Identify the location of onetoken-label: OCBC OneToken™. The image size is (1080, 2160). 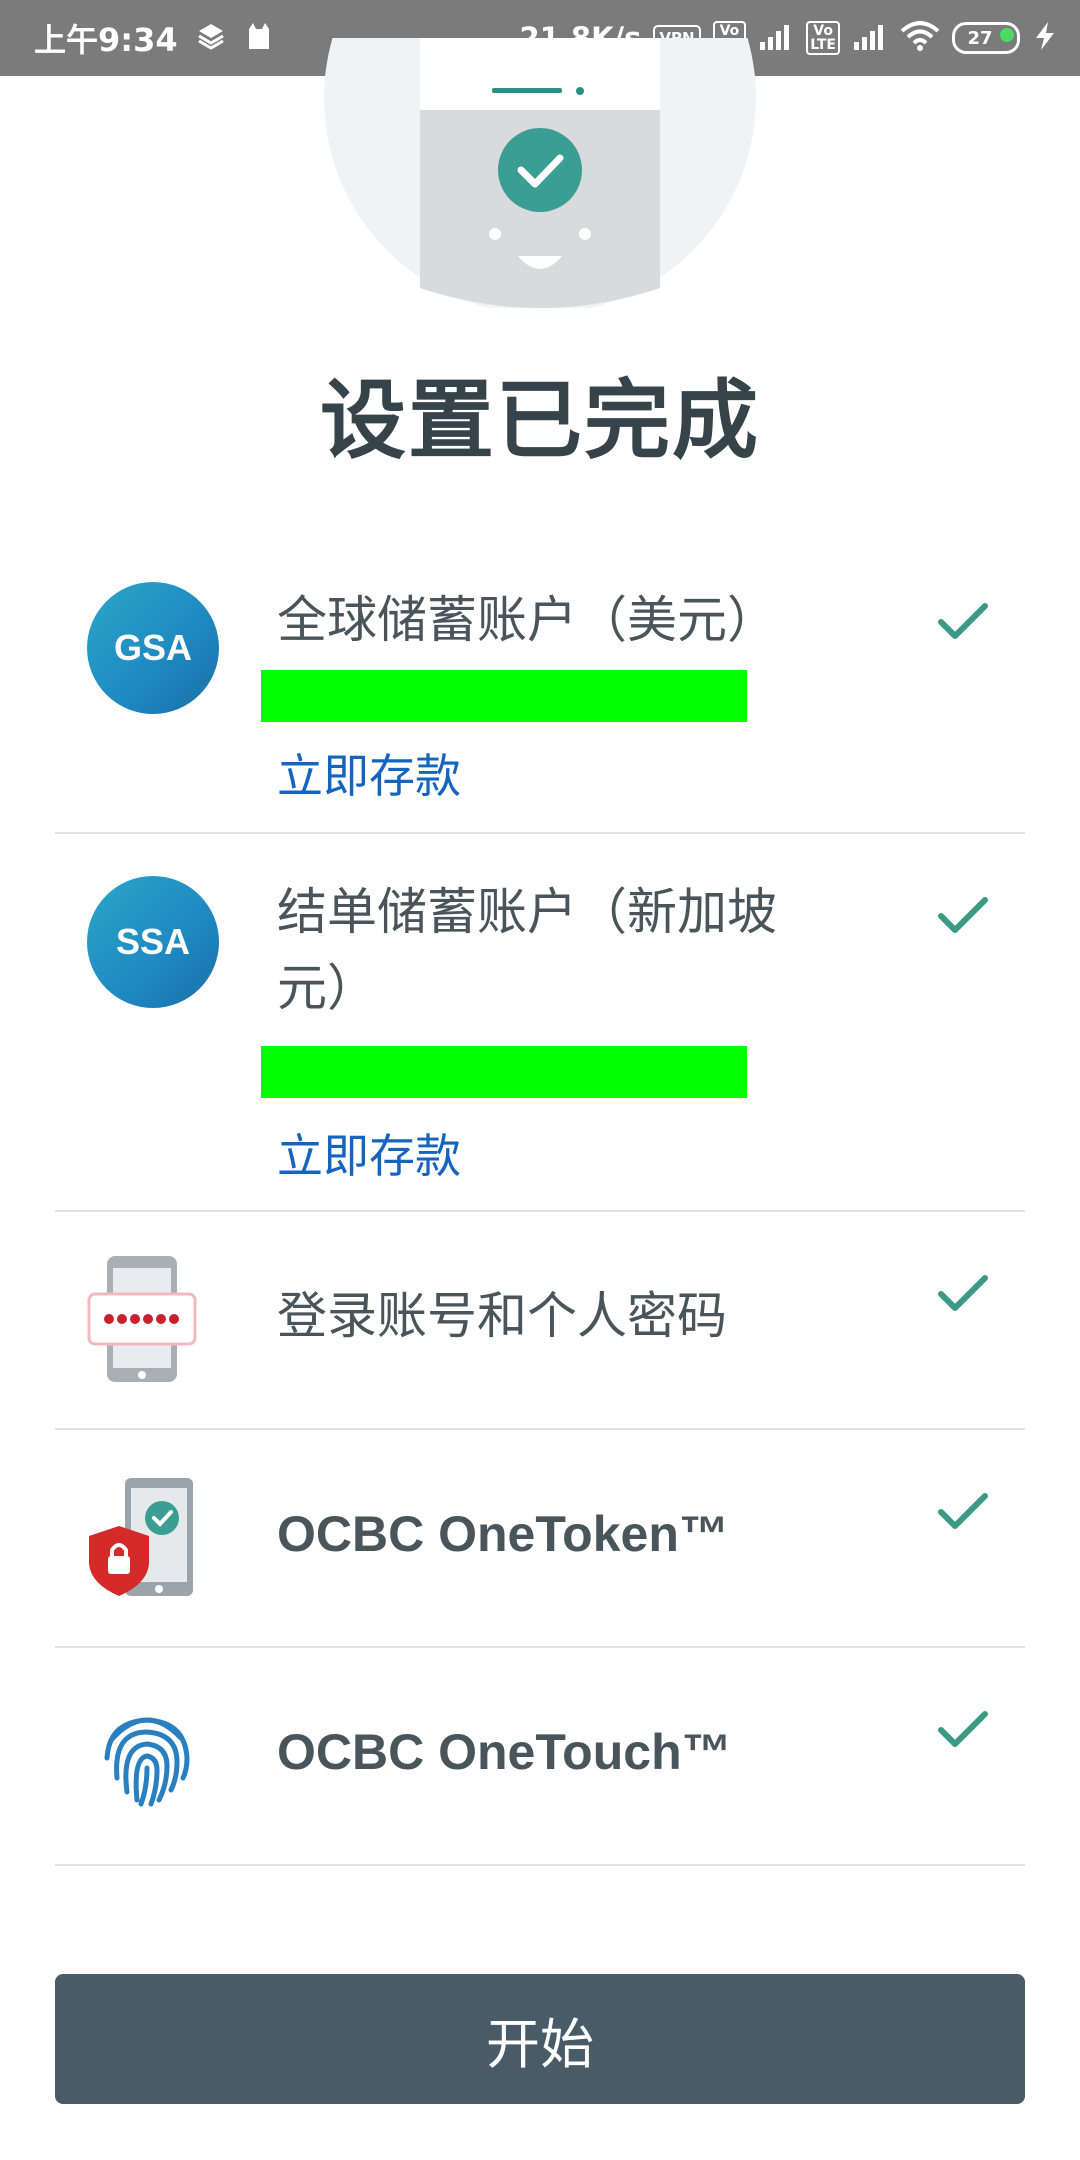
(503, 1534).